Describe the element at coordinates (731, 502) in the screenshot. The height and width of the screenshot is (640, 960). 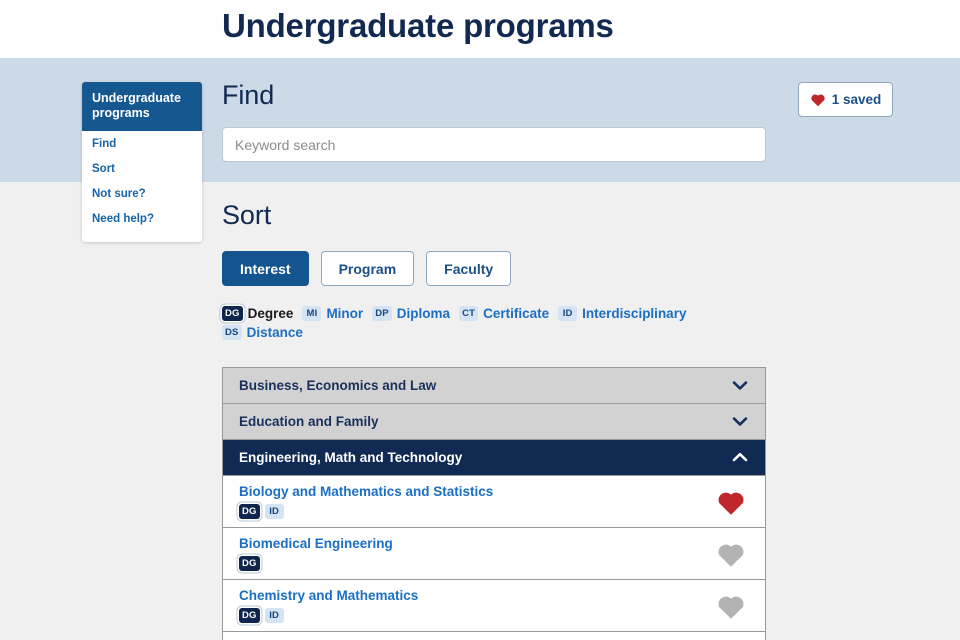
I see `heart-filled-icon` at that location.